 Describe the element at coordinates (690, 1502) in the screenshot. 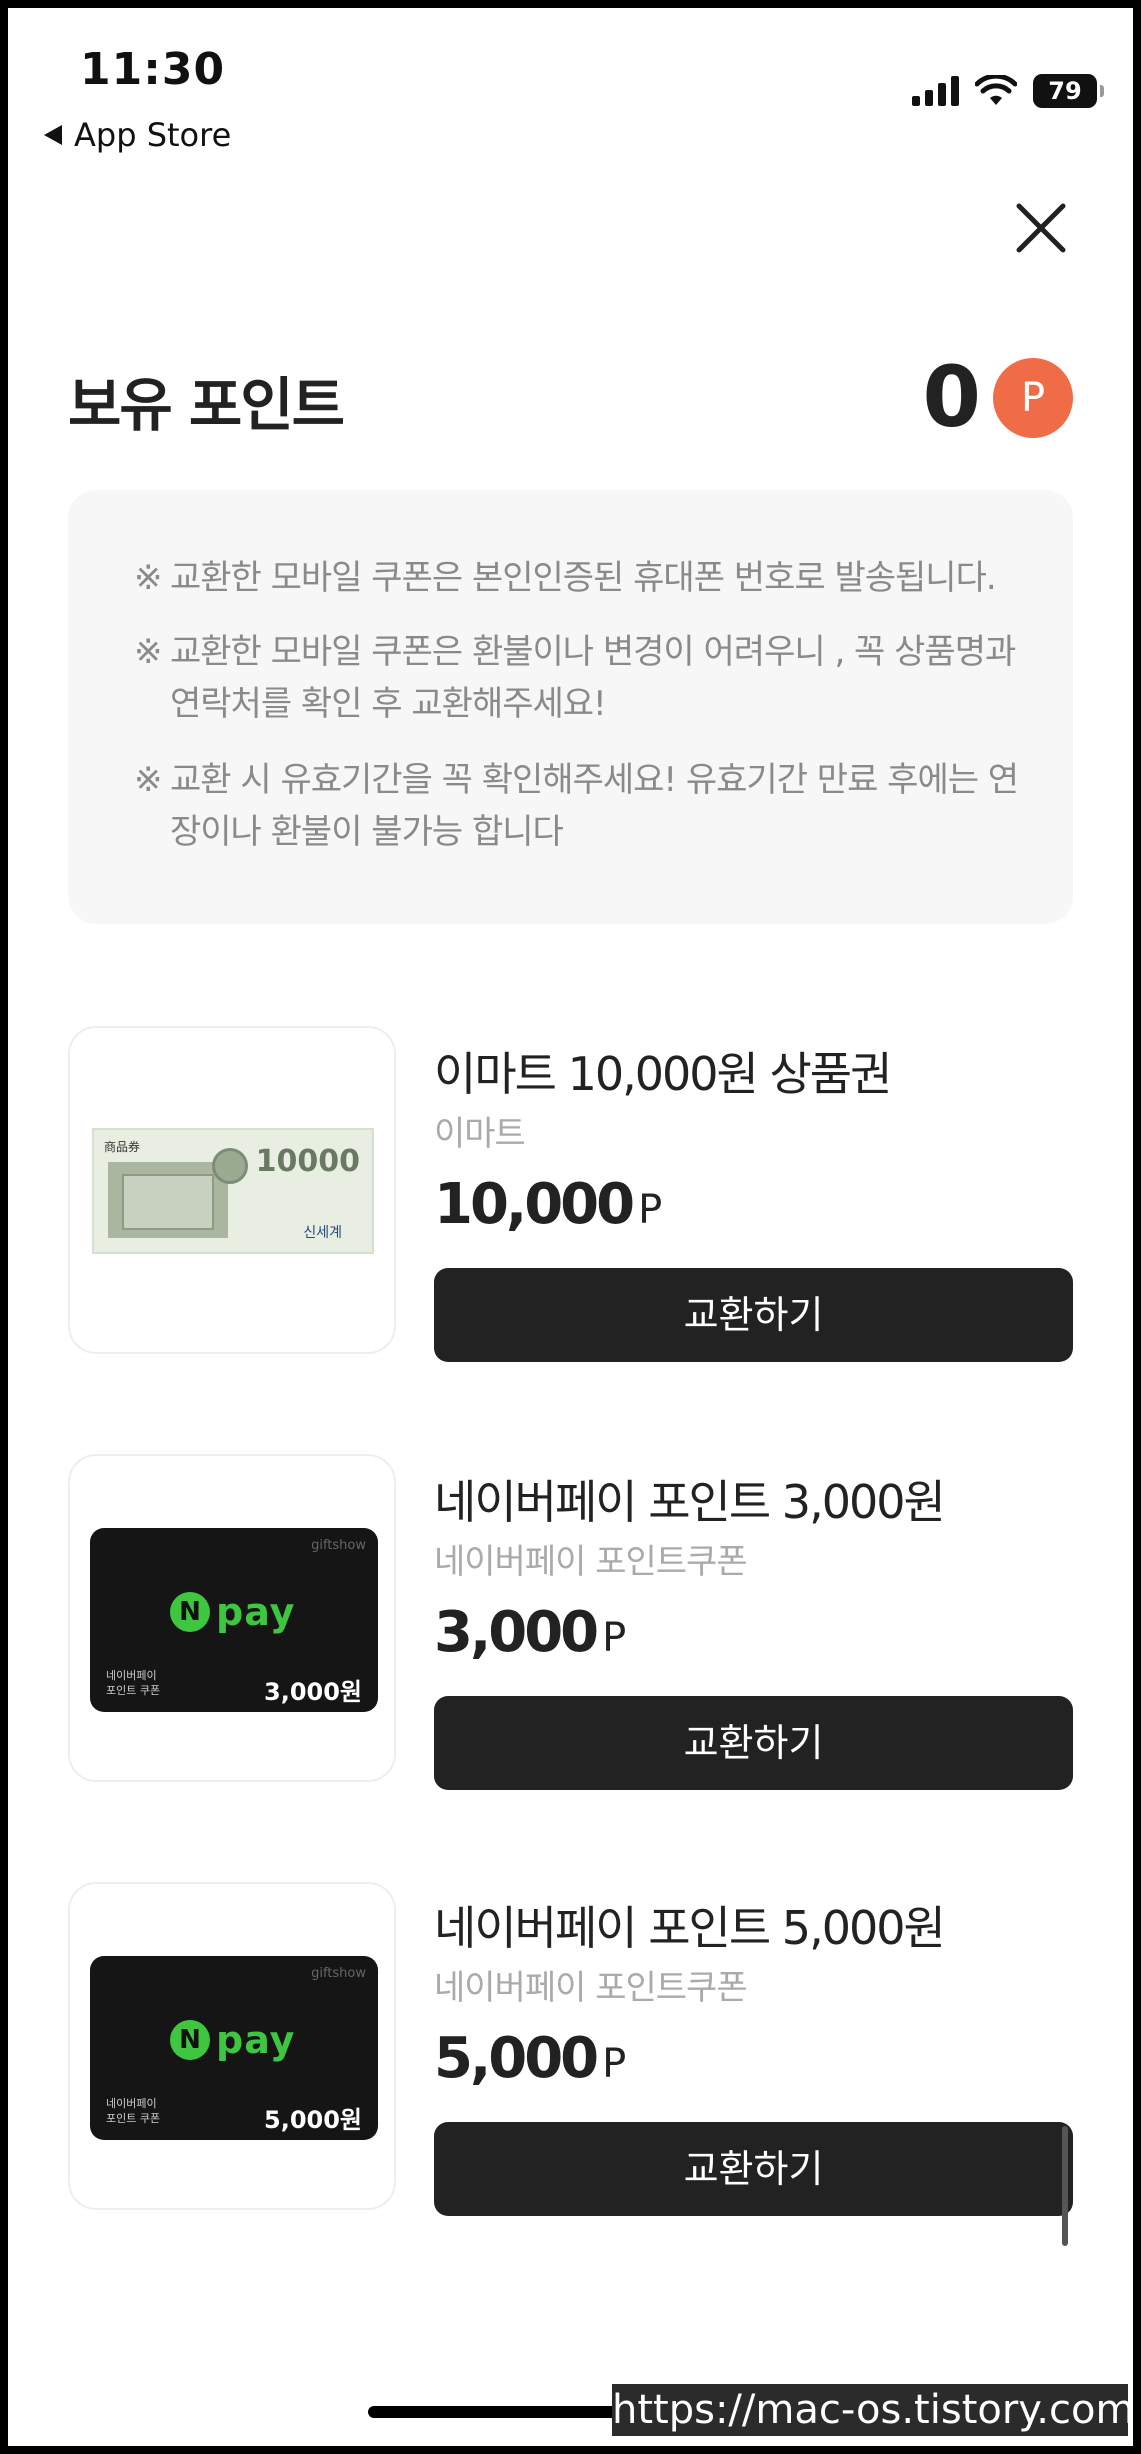

I see `product-title: 네이버페이 포인트 3,000원` at that location.